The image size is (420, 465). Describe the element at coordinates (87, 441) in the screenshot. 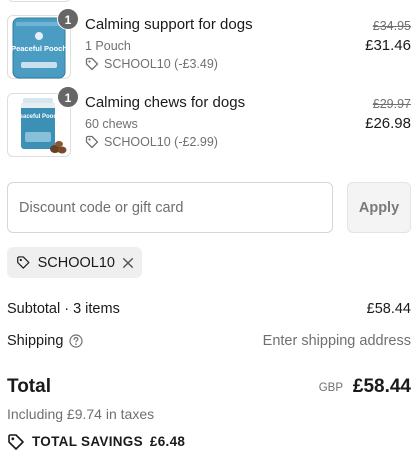

I see `total-savings-label: TOTAL SAVINGS` at that location.